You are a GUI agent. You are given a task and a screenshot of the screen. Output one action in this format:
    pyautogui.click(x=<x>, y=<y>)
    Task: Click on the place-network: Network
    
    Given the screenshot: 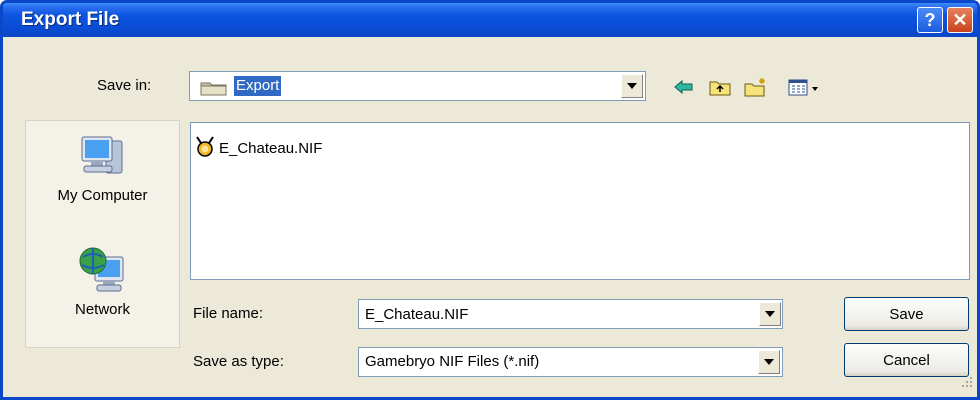 What is the action you would take?
    pyautogui.click(x=102, y=280)
    